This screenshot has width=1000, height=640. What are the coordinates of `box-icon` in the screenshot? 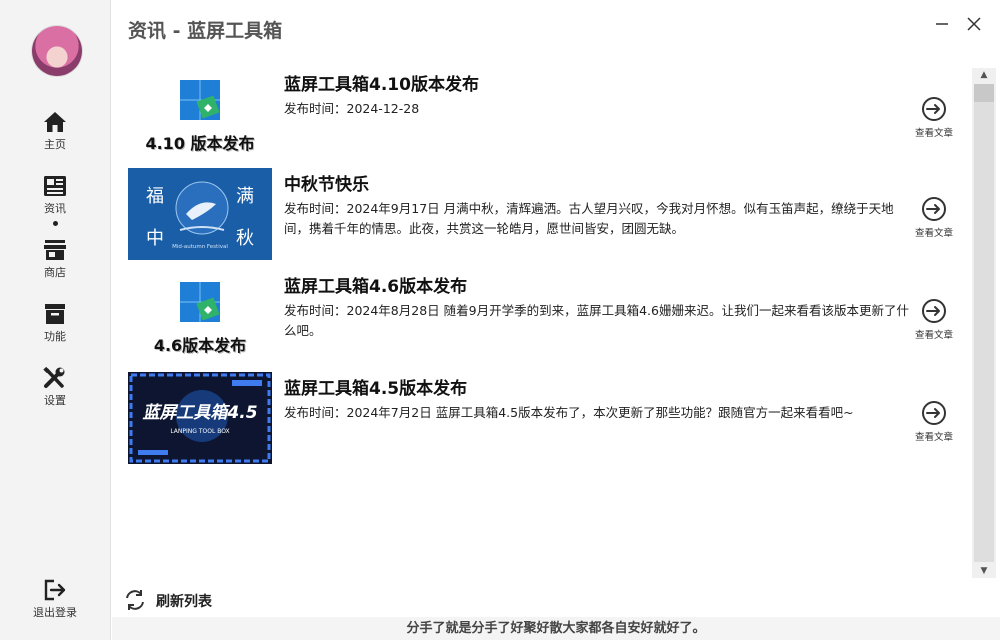 It's located at (55, 314).